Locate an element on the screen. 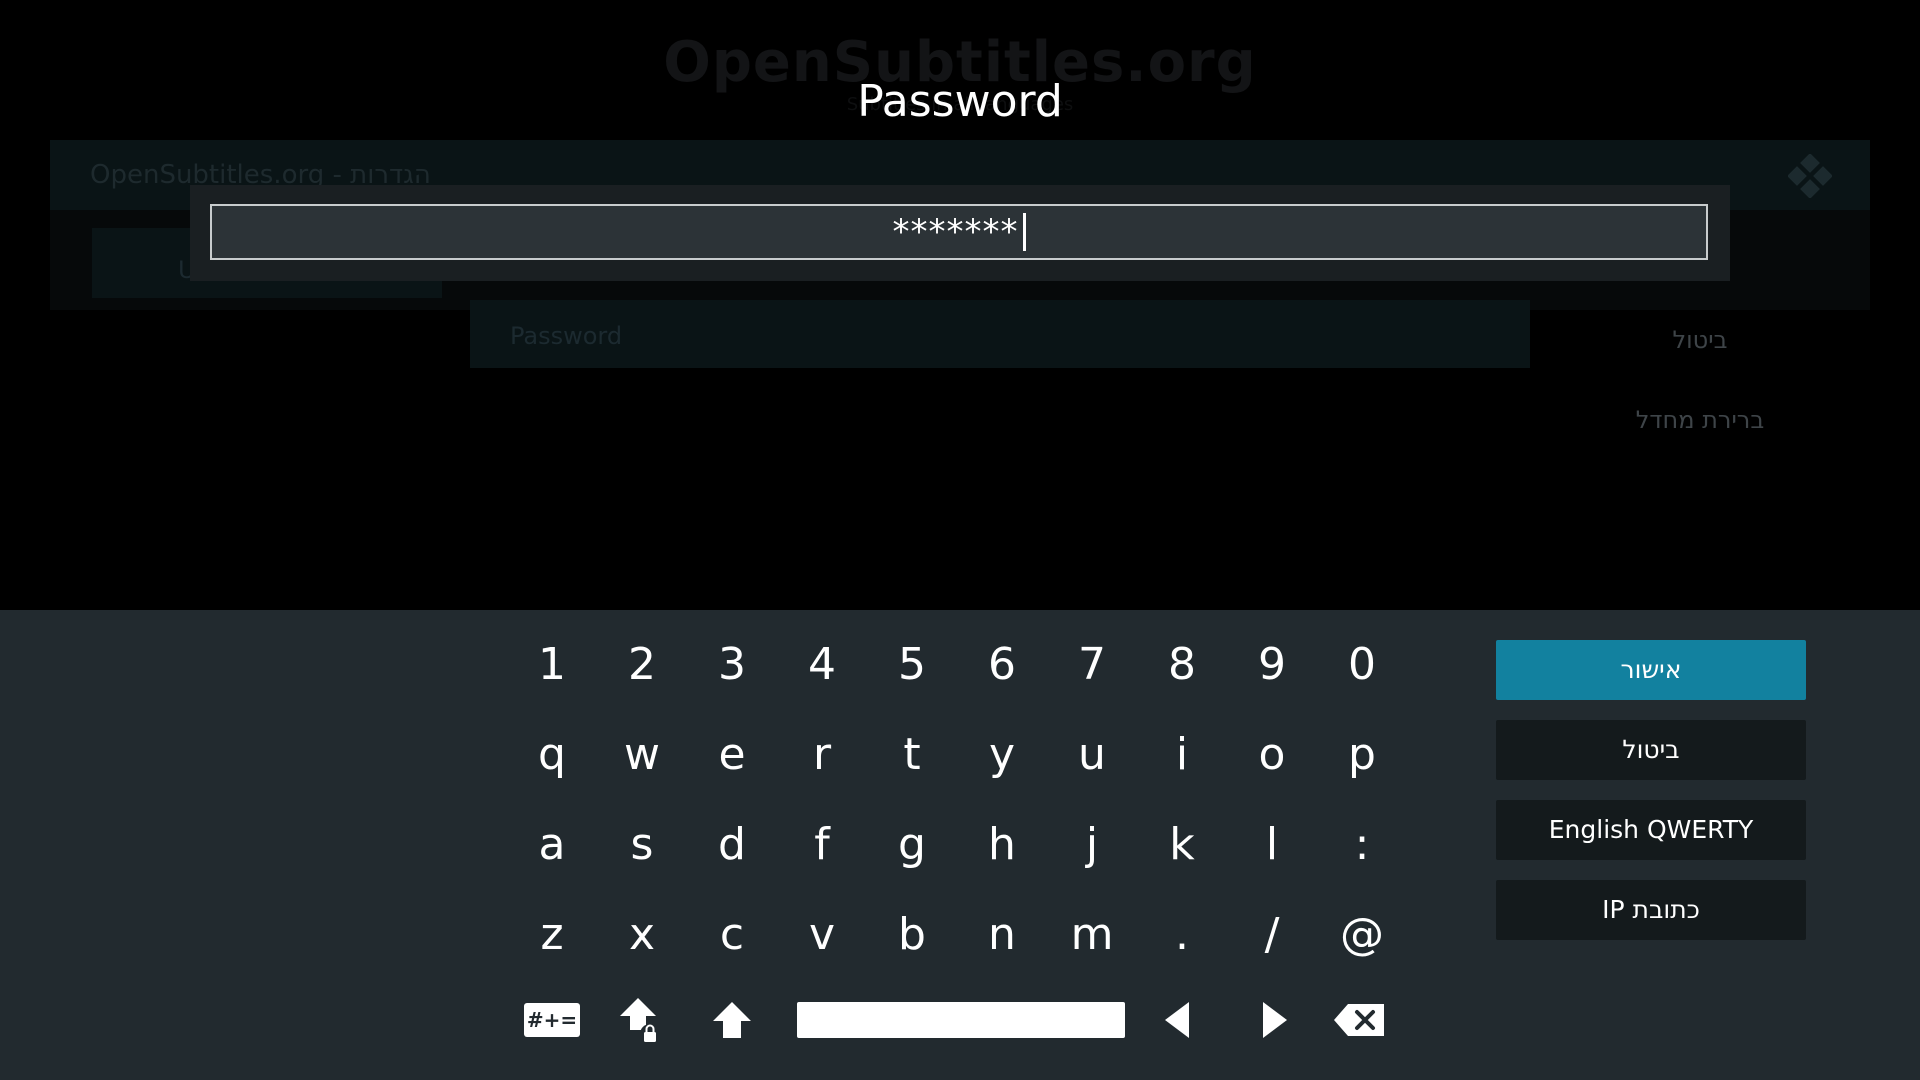 The height and width of the screenshot is (1080, 1920). key-slash: / is located at coordinates (1272, 935).